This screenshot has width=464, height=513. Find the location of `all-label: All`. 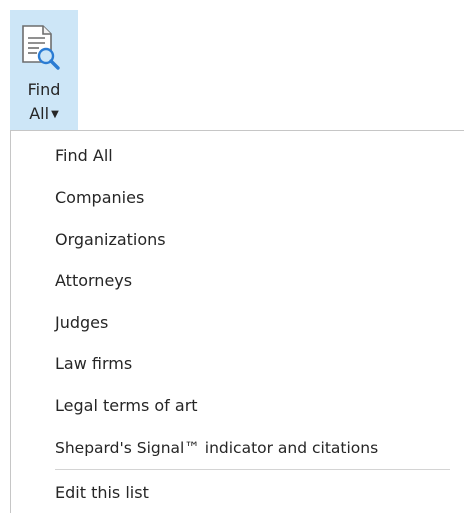

all-label: All is located at coordinates (39, 113).